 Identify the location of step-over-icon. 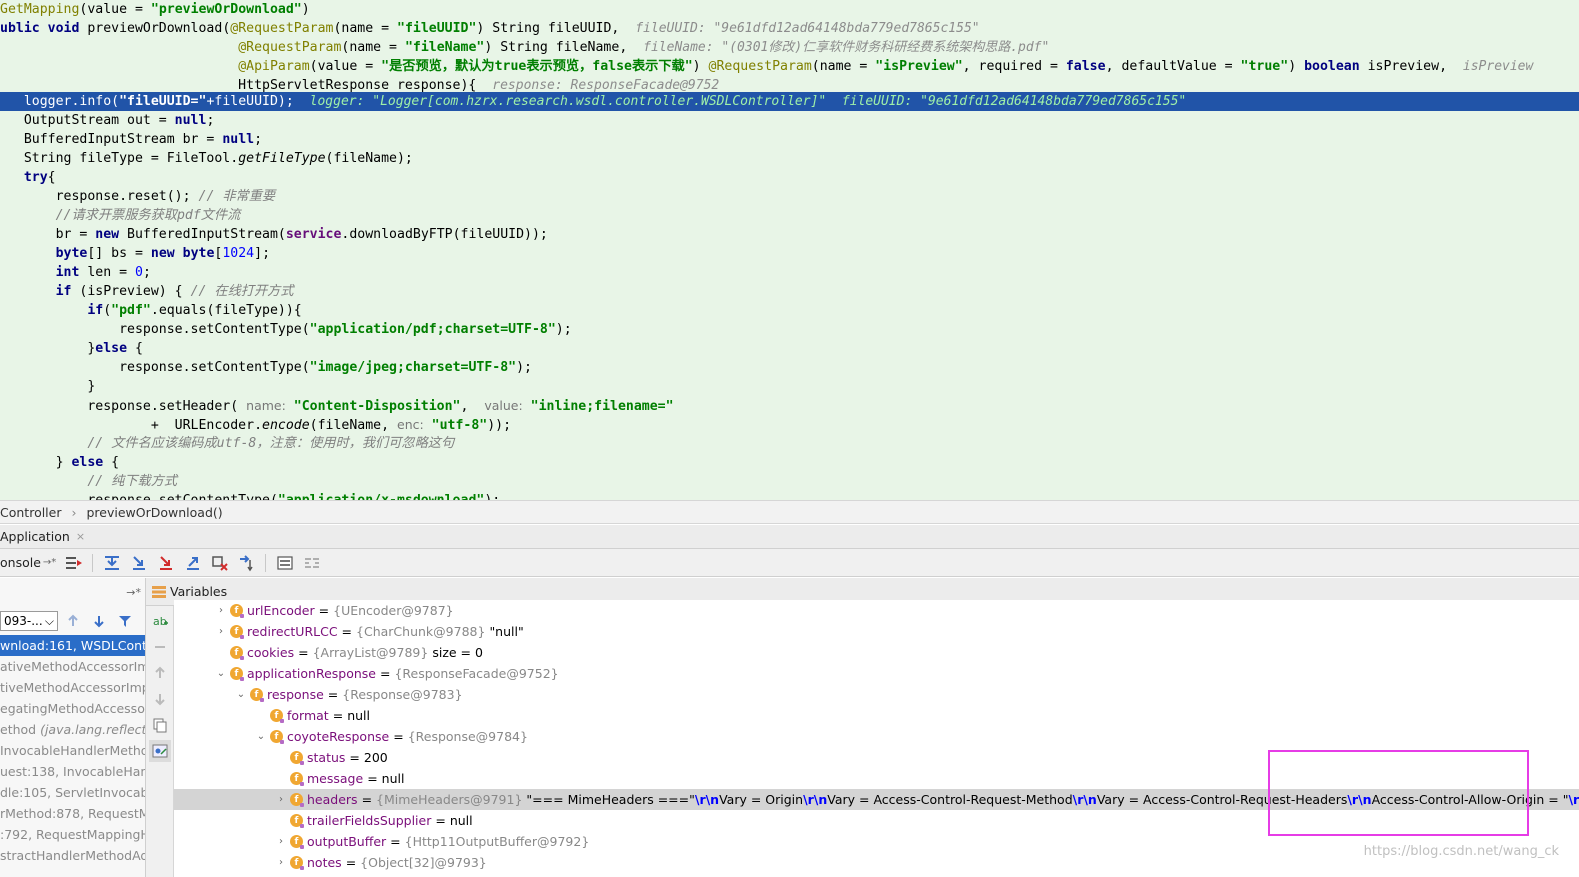
(112, 563).